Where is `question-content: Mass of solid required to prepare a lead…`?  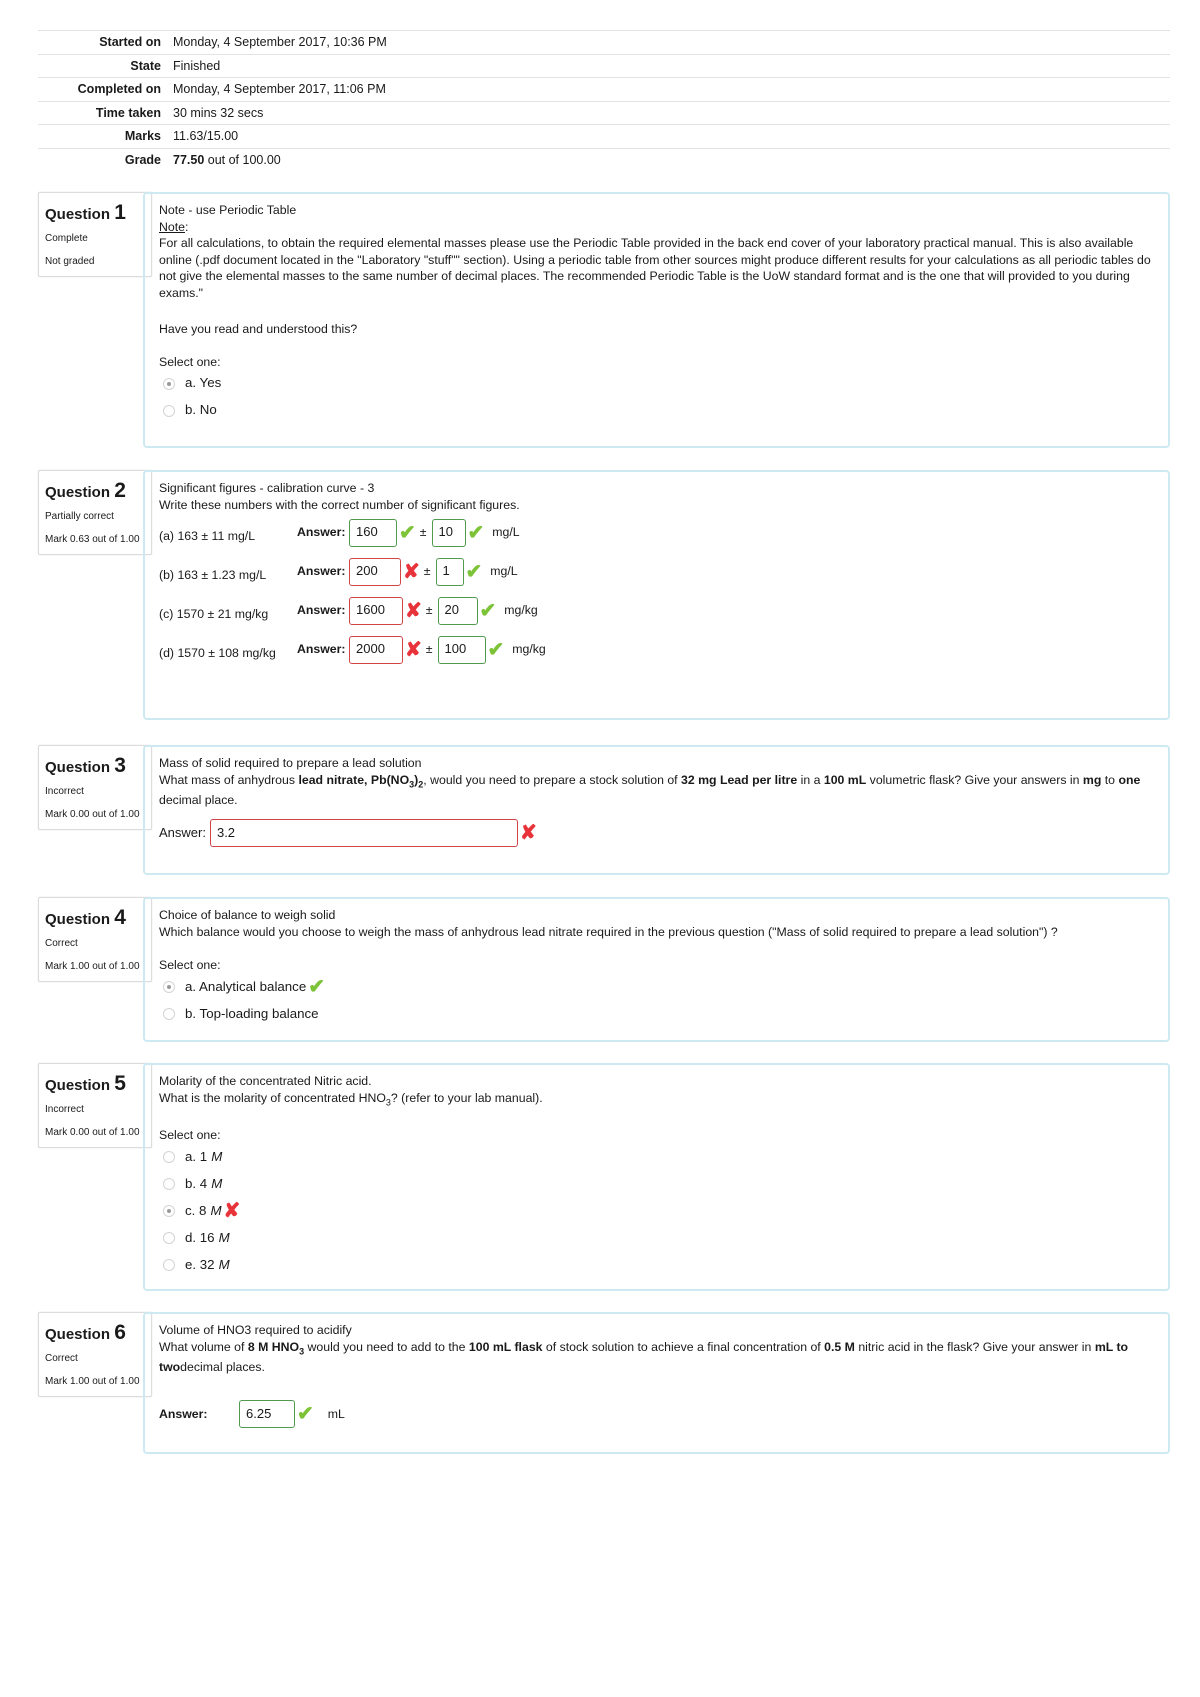 question-content: Mass of solid required to prepare a lead… is located at coordinates (656, 810).